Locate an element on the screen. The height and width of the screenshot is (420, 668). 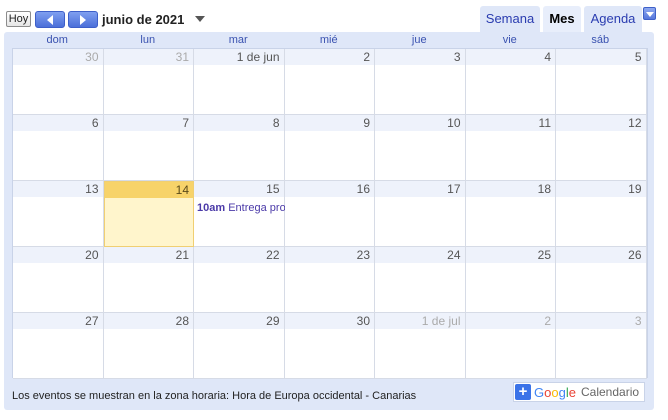
weekday-label: dom is located at coordinates (57, 40).